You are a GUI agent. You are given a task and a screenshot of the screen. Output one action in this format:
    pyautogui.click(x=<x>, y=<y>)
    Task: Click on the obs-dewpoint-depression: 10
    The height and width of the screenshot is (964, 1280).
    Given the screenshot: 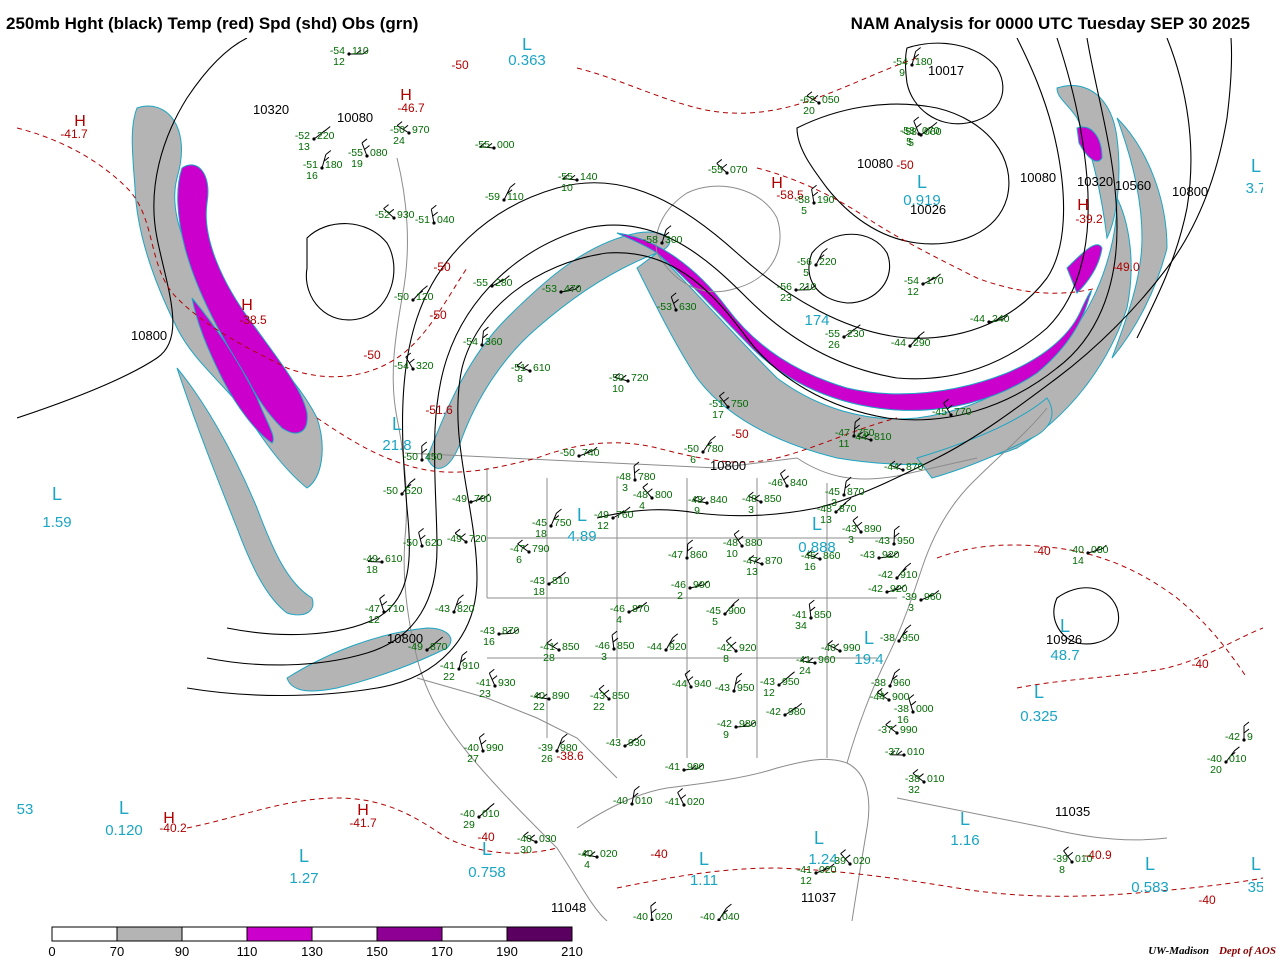 What is the action you would take?
    pyautogui.click(x=732, y=554)
    